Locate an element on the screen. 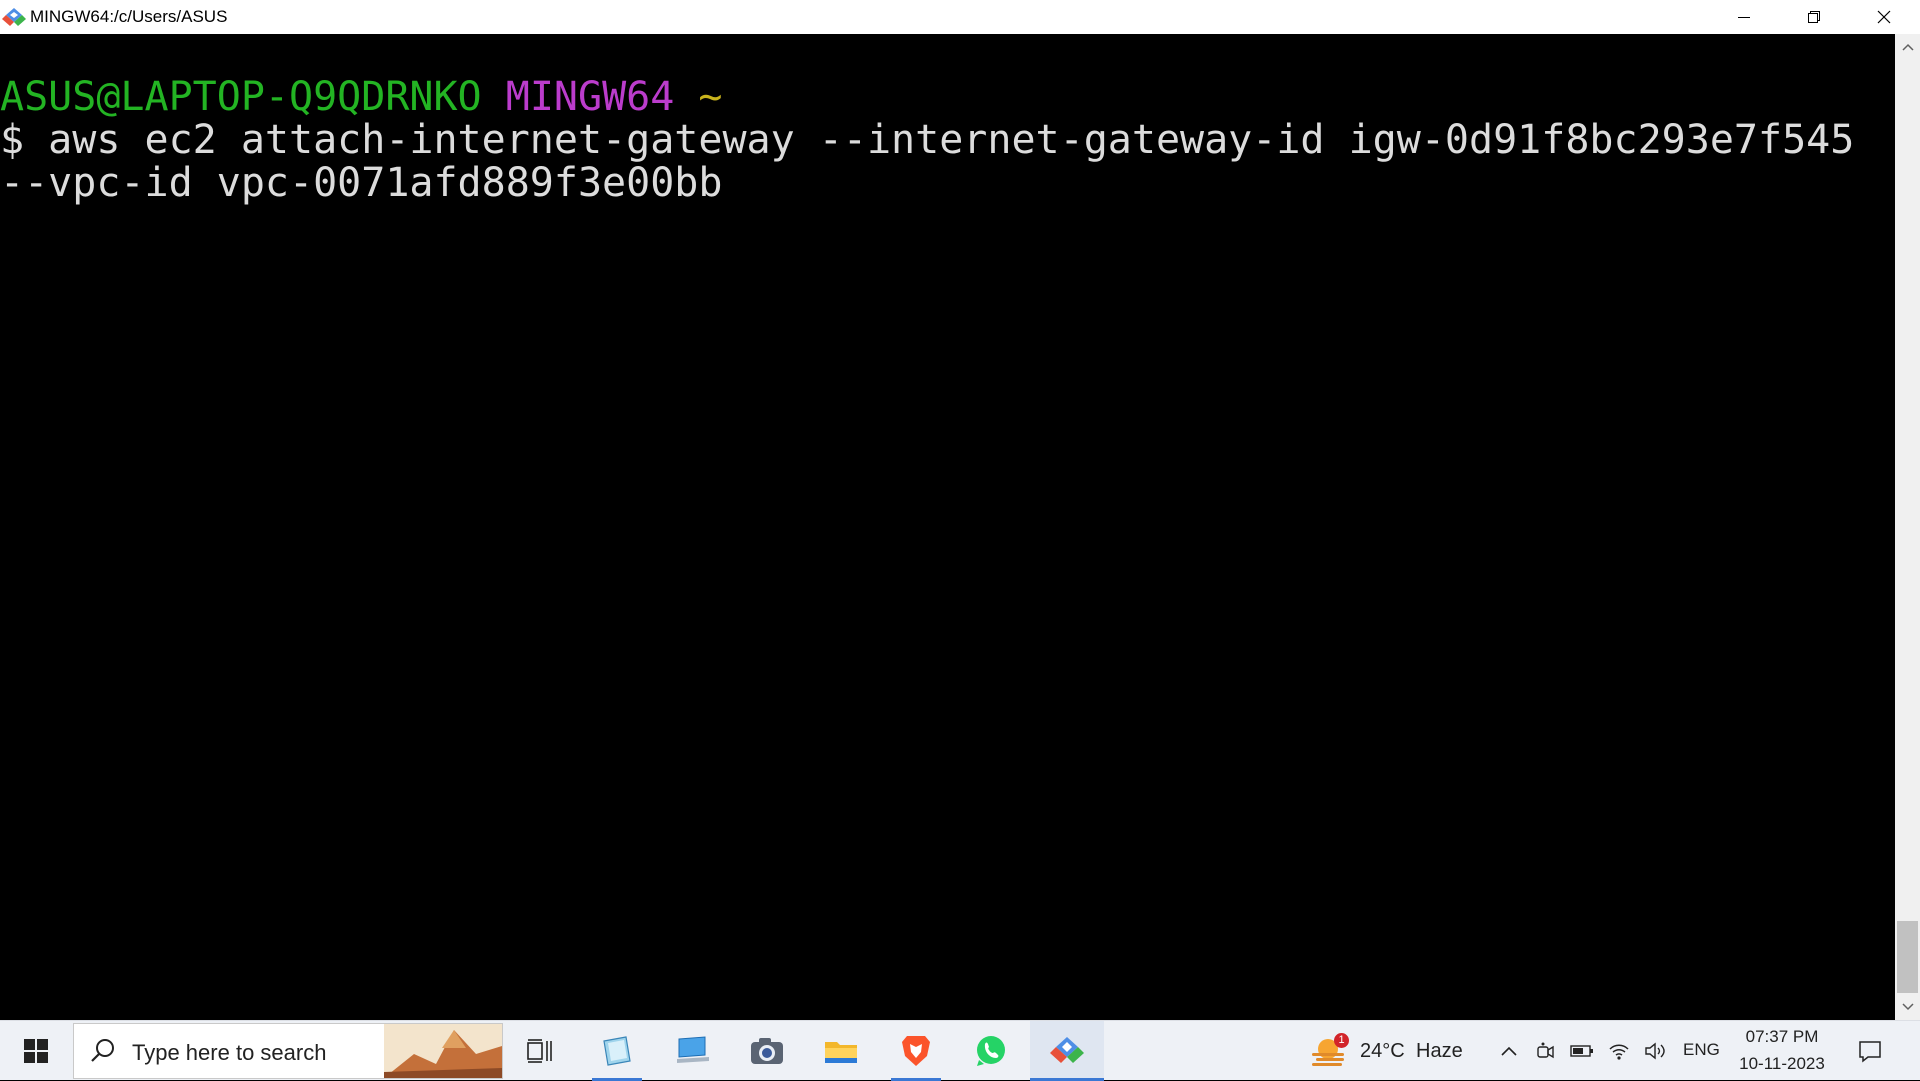  taskbar-app-git-bash is located at coordinates (1067, 1051).